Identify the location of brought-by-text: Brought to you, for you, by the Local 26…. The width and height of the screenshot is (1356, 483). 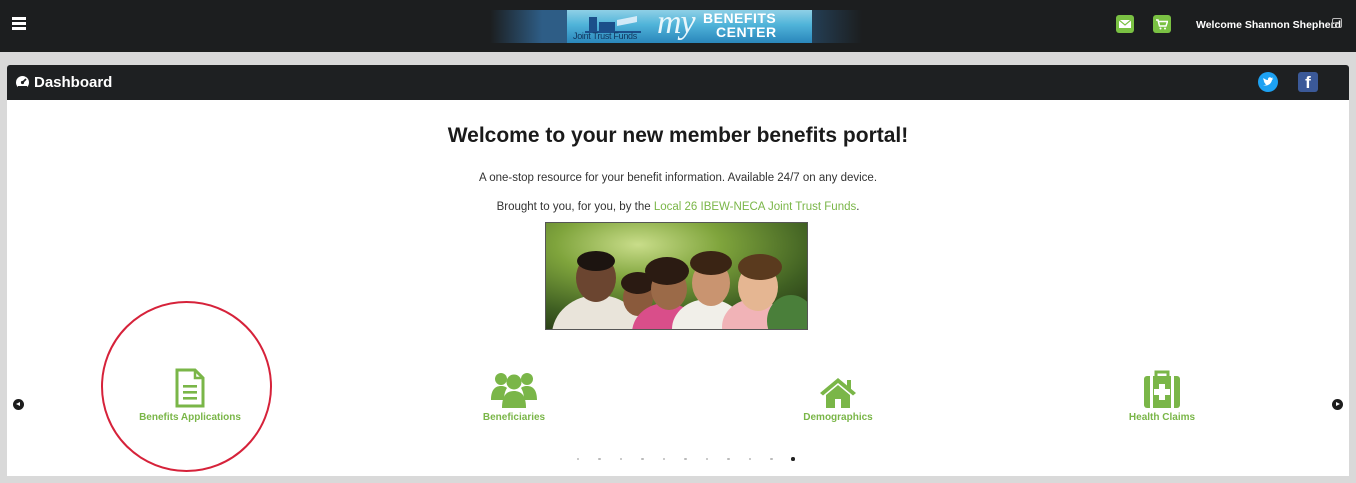
(678, 207).